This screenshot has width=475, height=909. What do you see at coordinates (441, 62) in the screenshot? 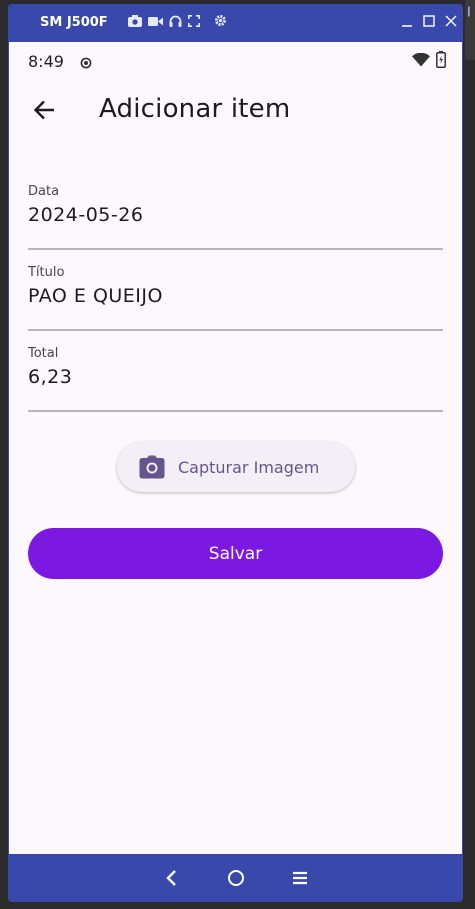
I see `battery-icon` at bounding box center [441, 62].